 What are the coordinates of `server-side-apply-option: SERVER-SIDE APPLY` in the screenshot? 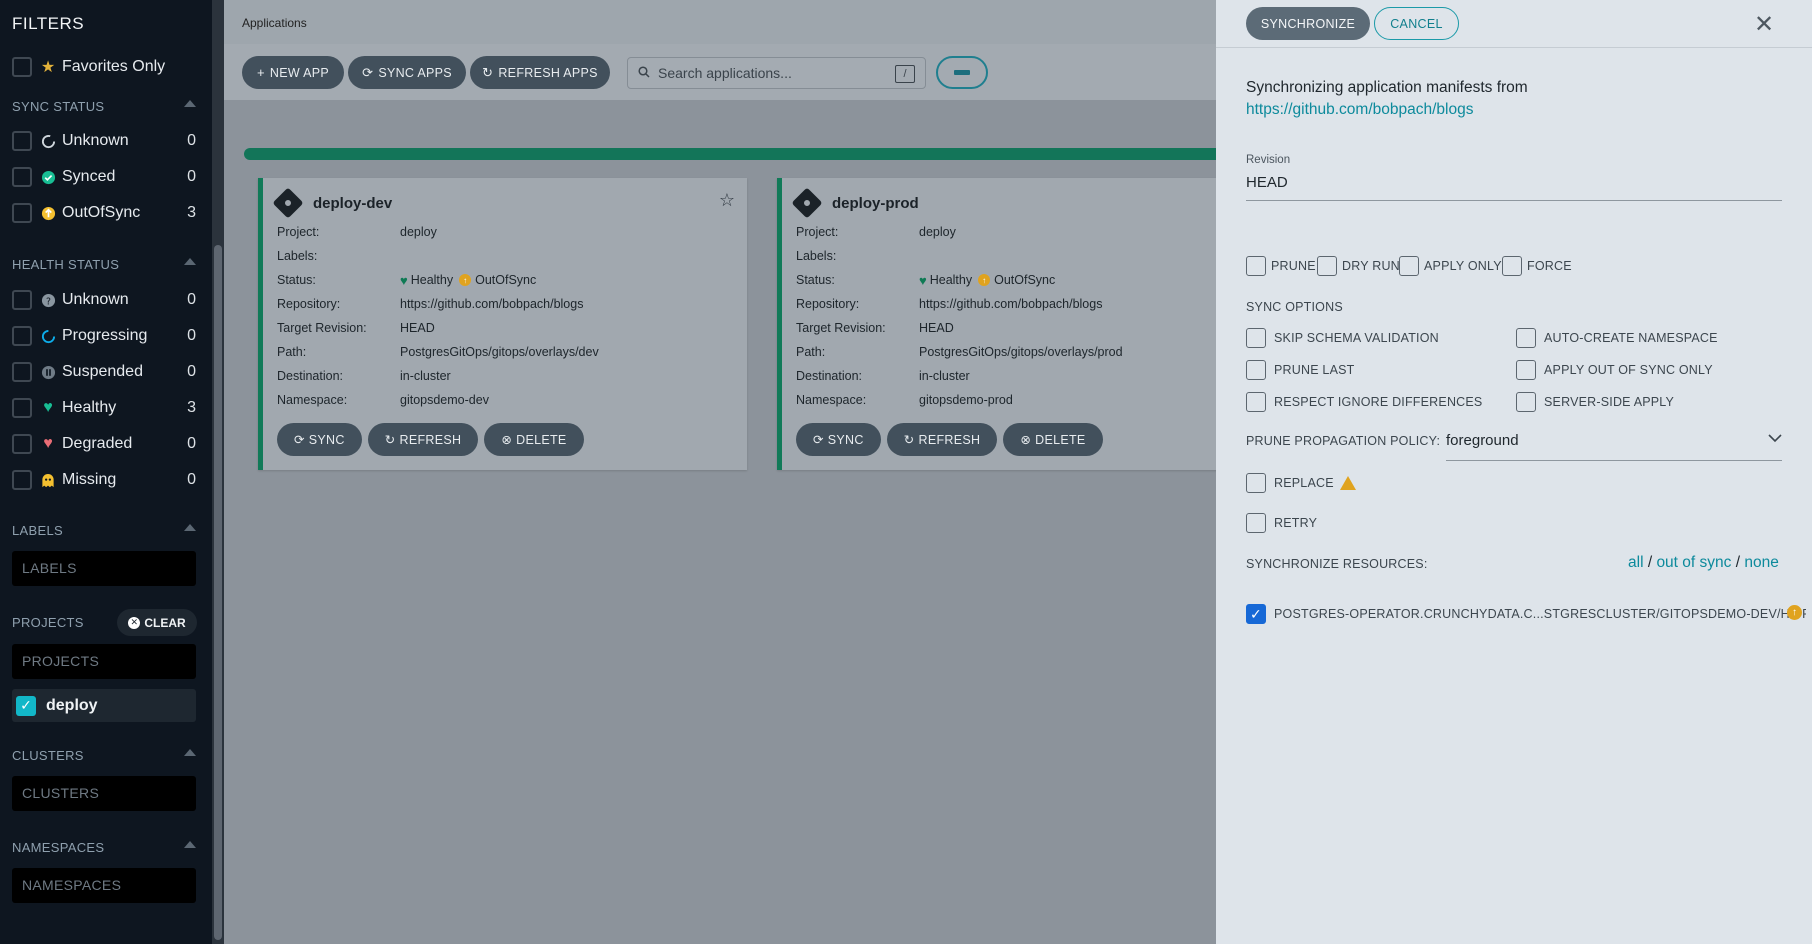 It's located at (1595, 402).